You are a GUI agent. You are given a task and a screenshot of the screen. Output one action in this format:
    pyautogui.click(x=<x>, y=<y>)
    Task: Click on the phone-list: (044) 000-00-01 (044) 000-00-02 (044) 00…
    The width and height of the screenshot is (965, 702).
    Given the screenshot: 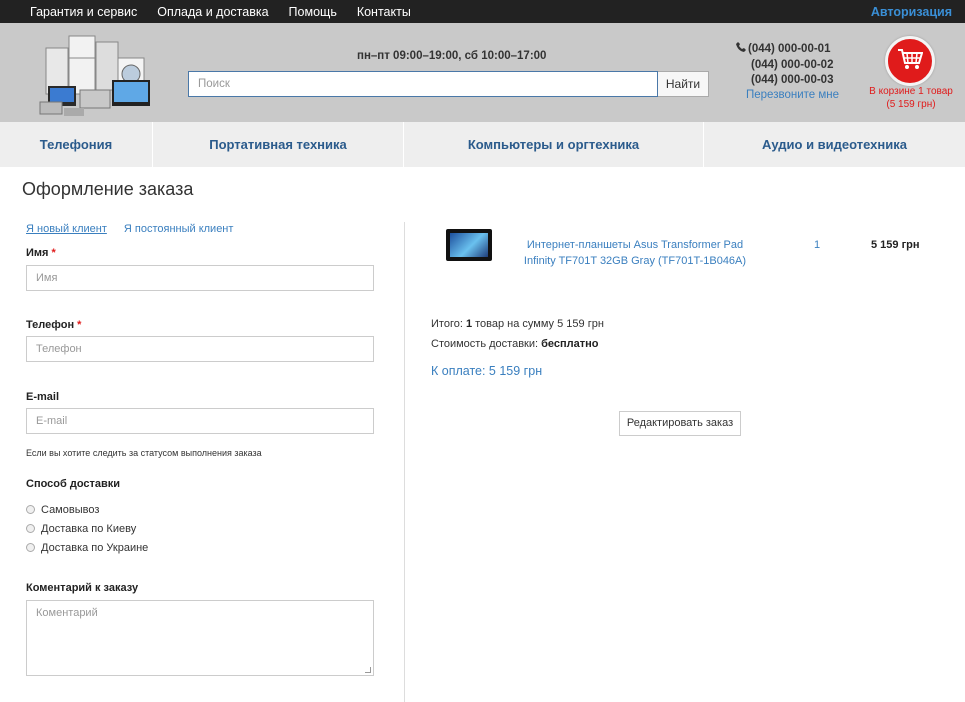 What is the action you would take?
    pyautogui.click(x=784, y=65)
    